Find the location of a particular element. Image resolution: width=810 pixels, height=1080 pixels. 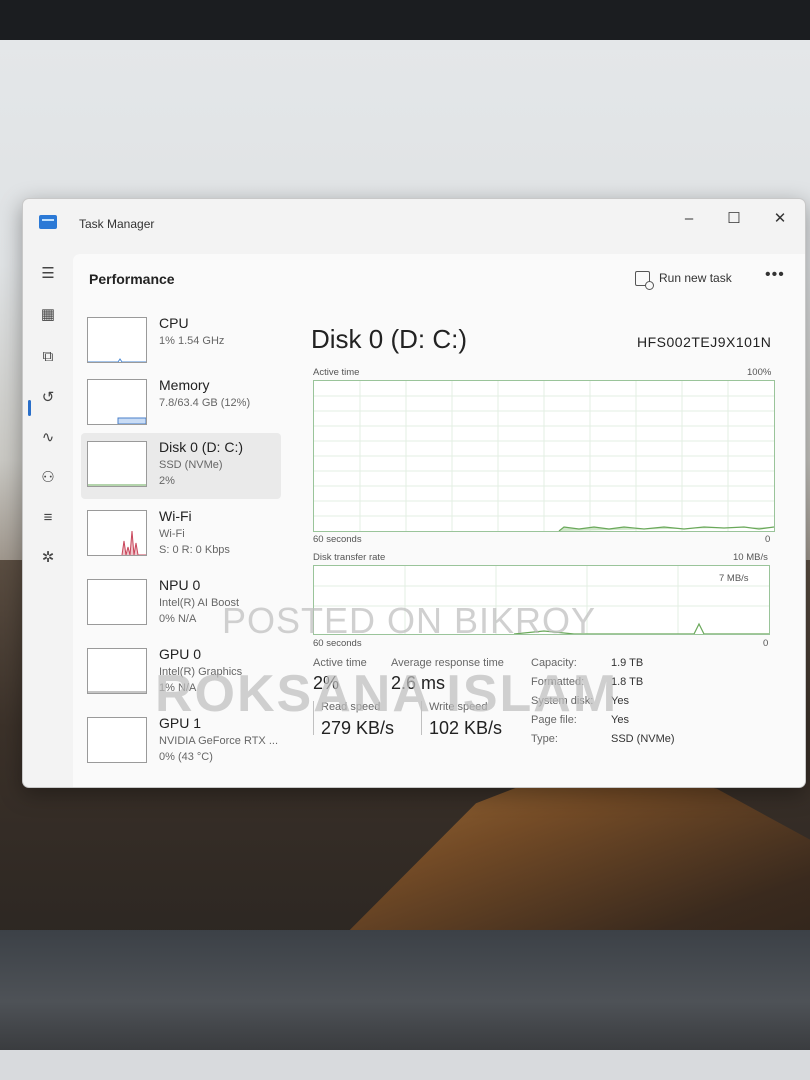

prop-system-disk-value: Yes is located at coordinates (620, 701).